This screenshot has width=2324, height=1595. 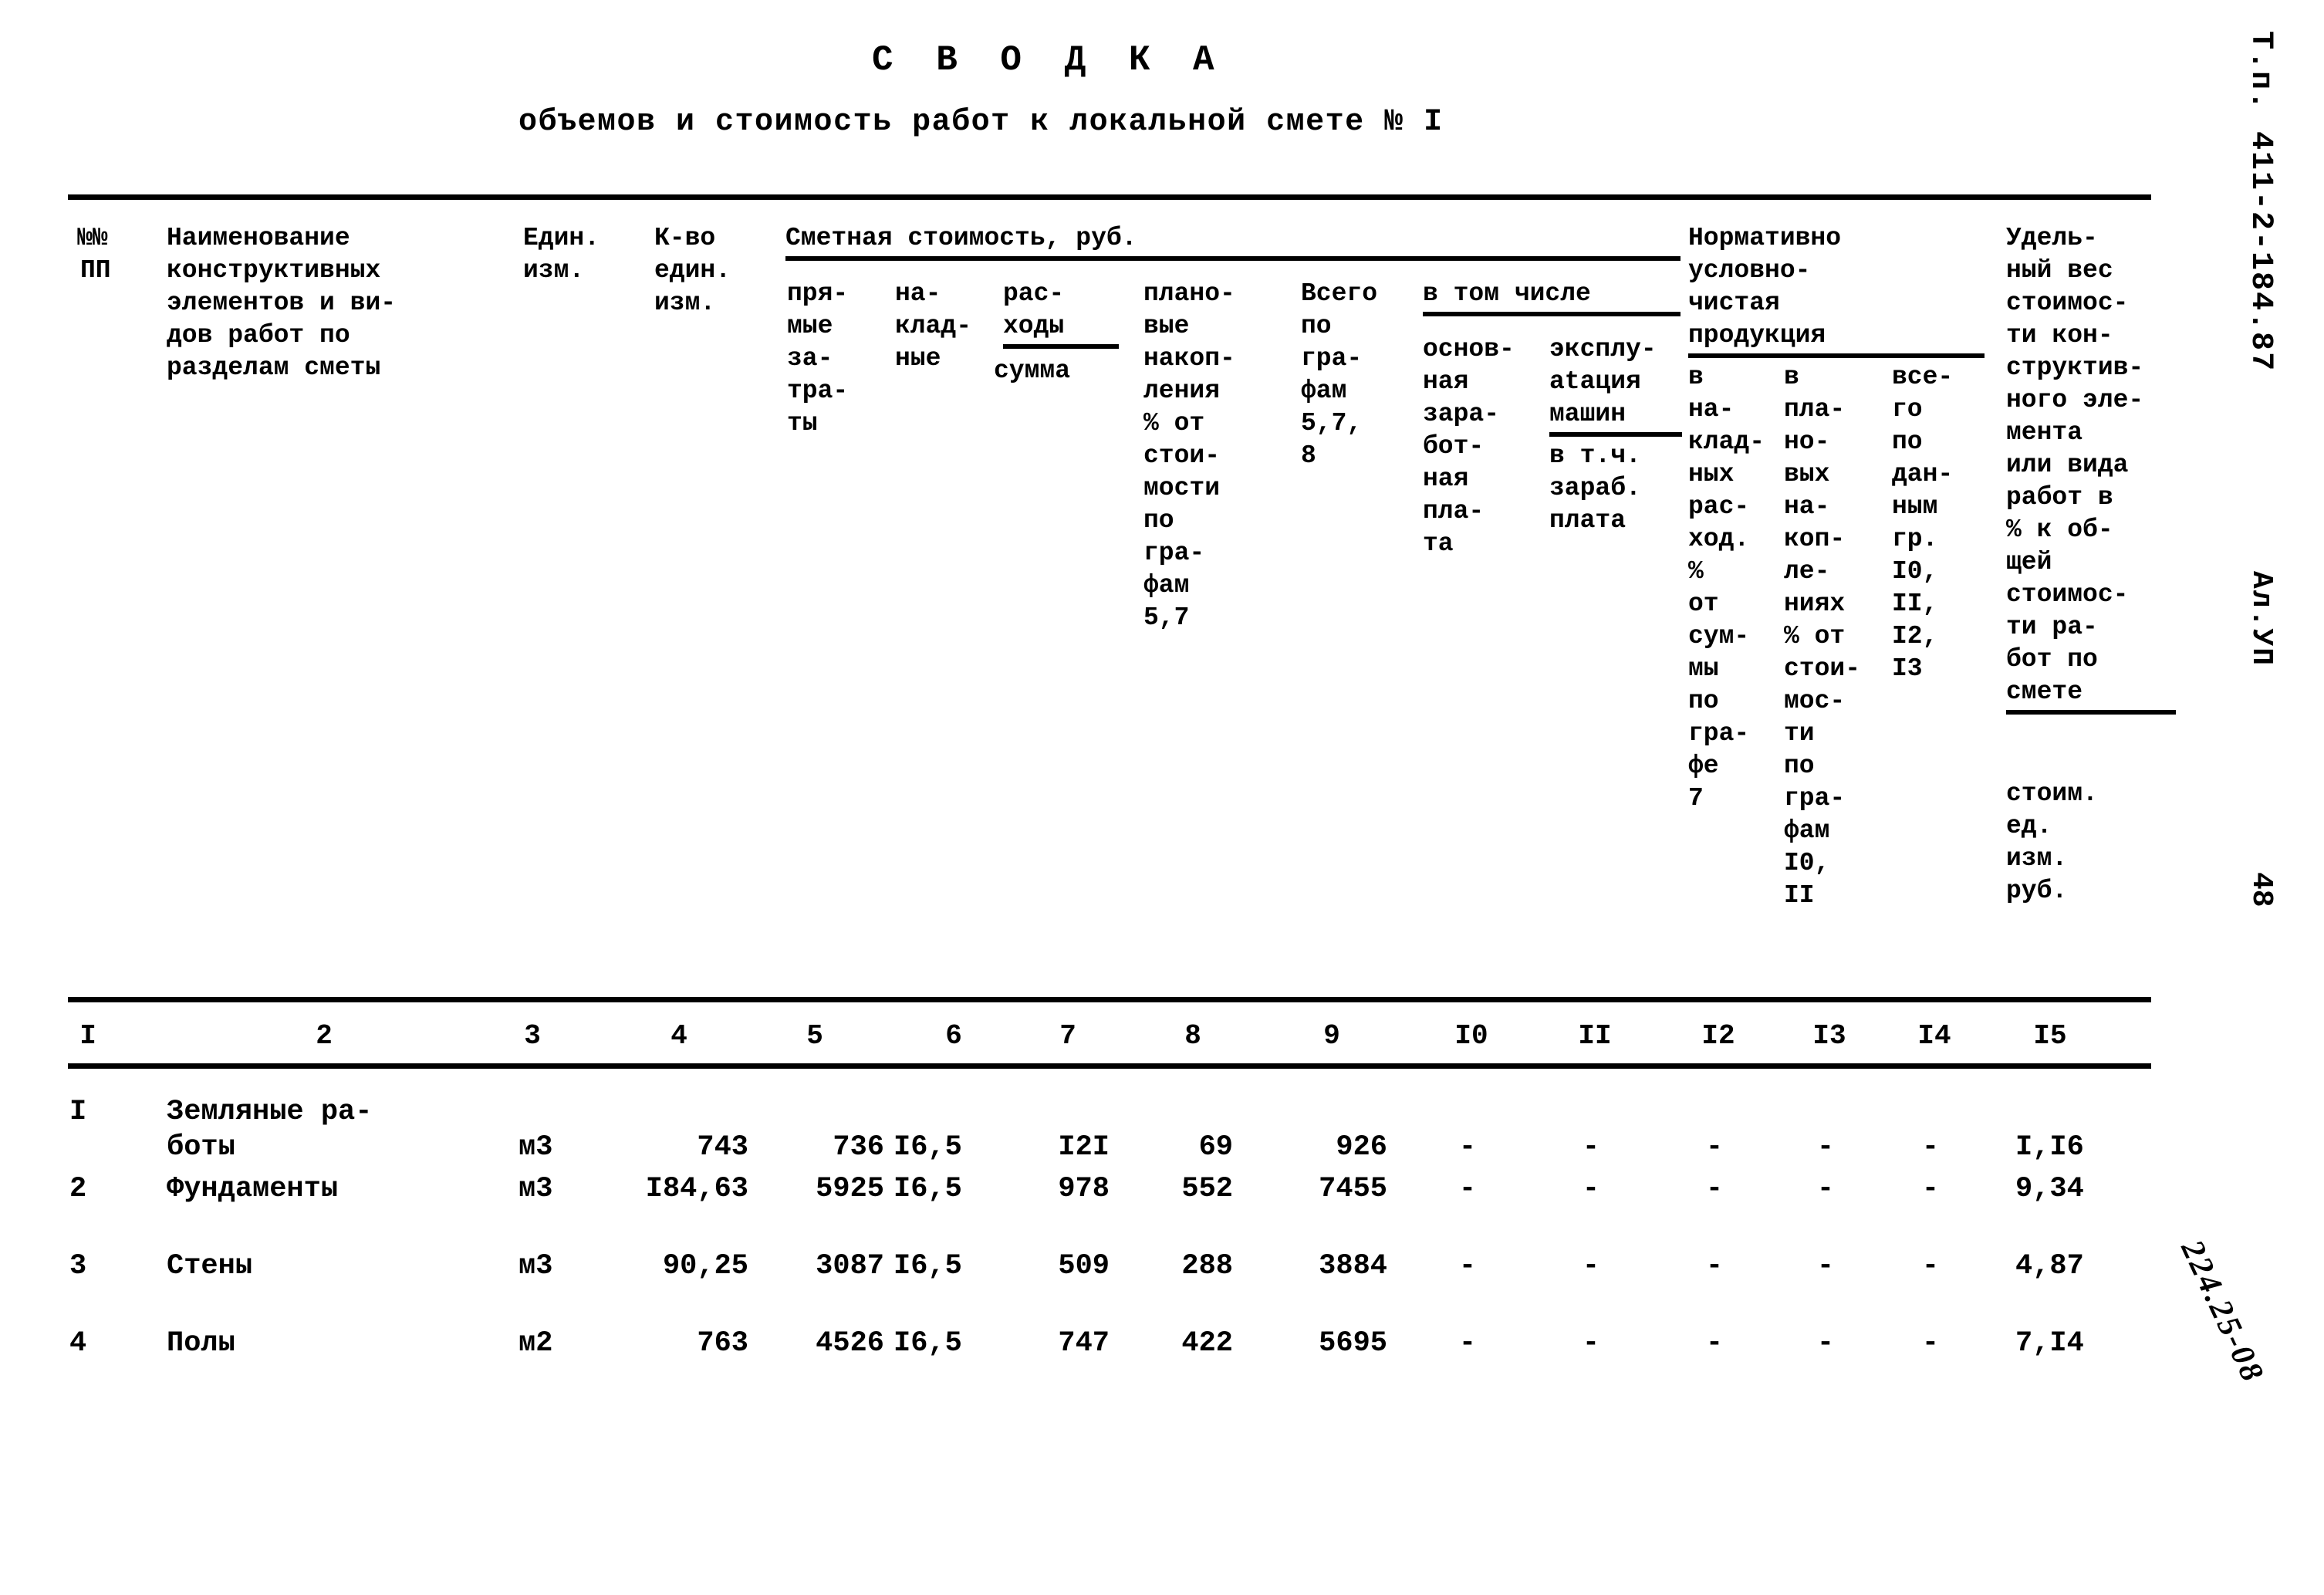 What do you see at coordinates (1032, 371) in the screenshot?
I see `header-col7-sum: сумма` at bounding box center [1032, 371].